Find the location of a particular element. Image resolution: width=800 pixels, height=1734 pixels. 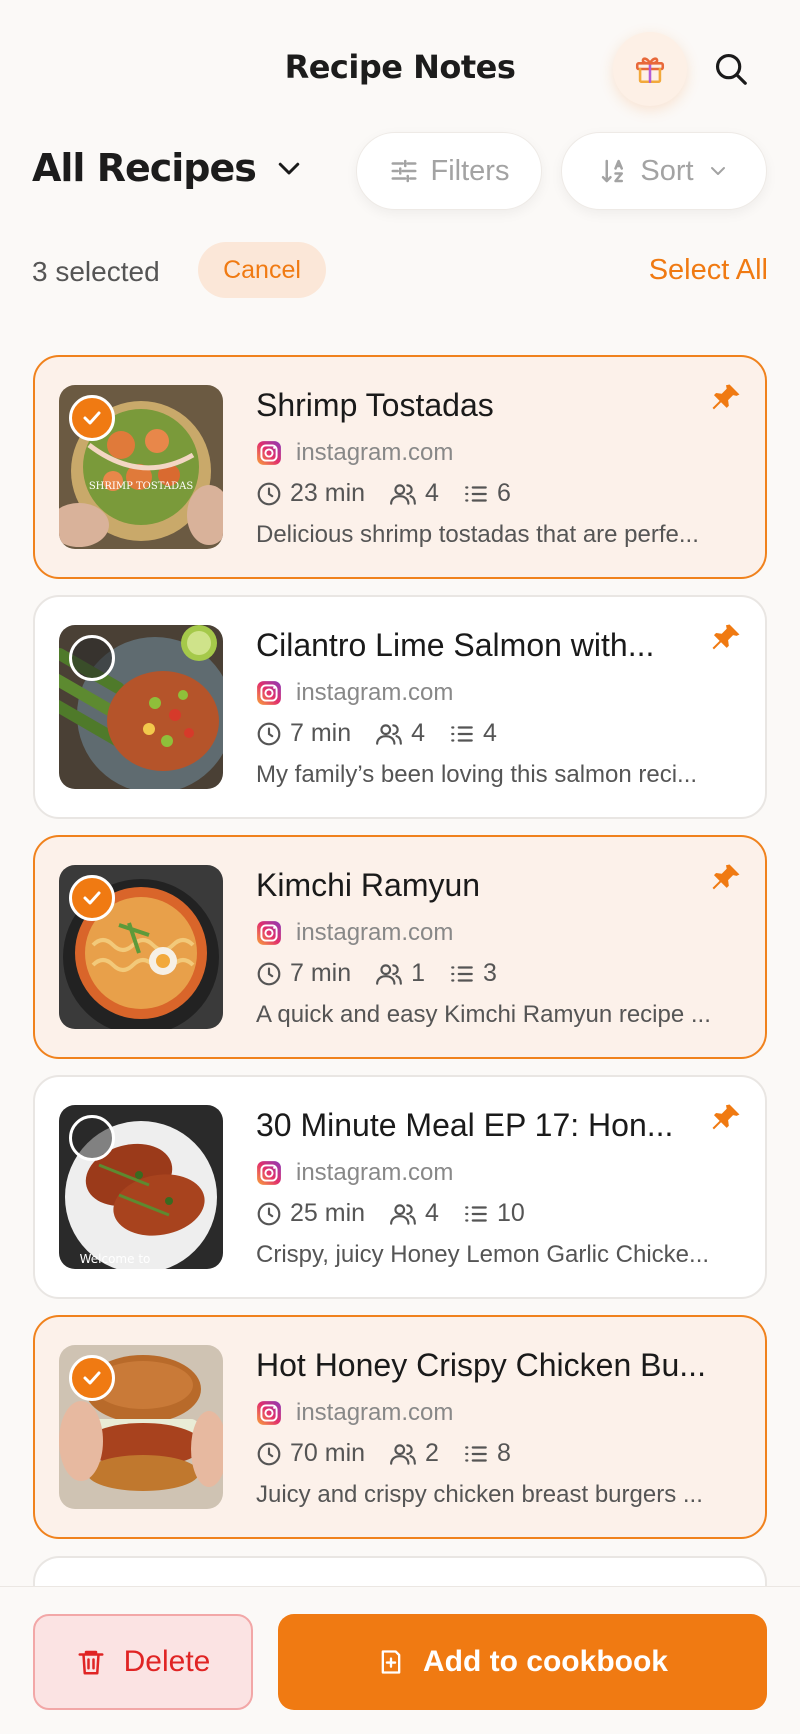

trash-icon is located at coordinates (91, 1662).